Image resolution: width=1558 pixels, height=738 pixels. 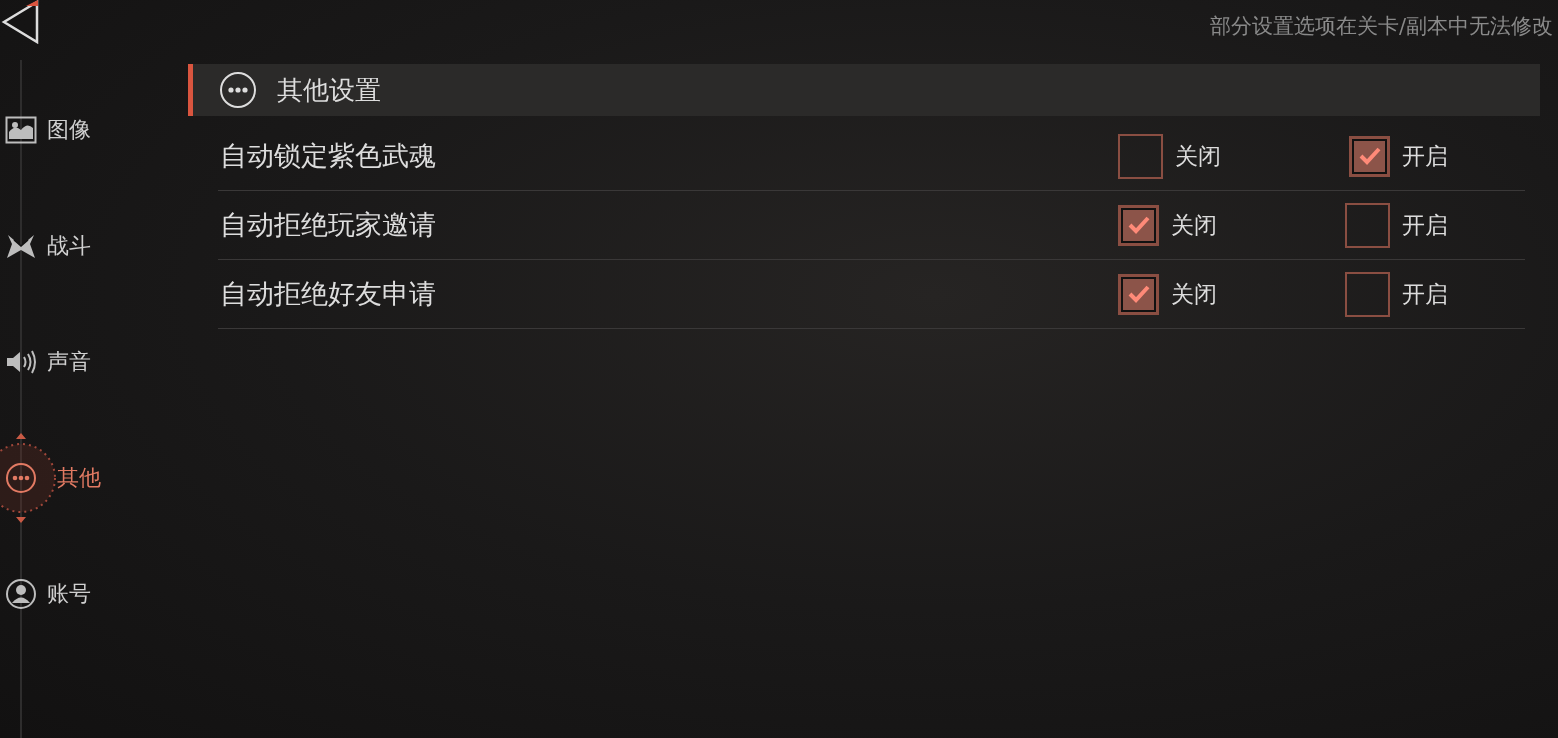 What do you see at coordinates (328, 294) in the screenshot?
I see `setting-label: 自动拒绝好友申请` at bounding box center [328, 294].